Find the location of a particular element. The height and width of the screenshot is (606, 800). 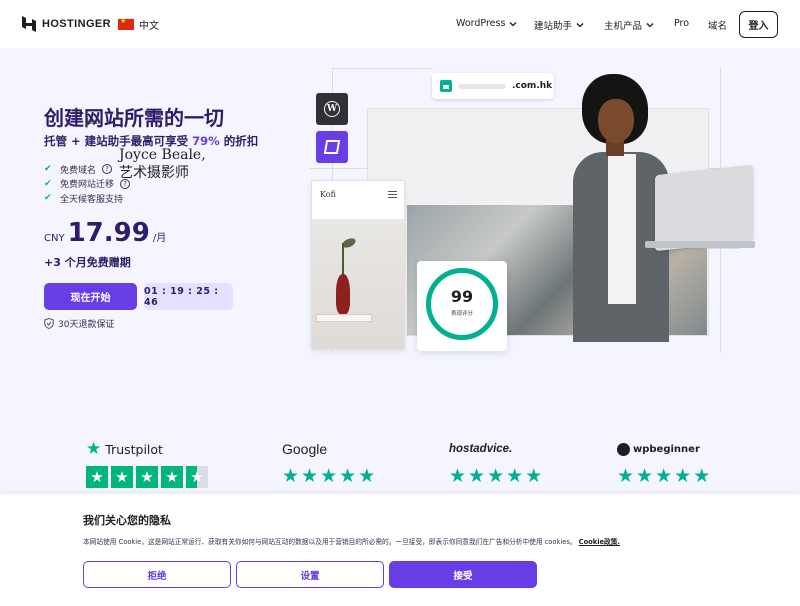

money-back-guarantee: 30天退款保证 is located at coordinates (79, 323).